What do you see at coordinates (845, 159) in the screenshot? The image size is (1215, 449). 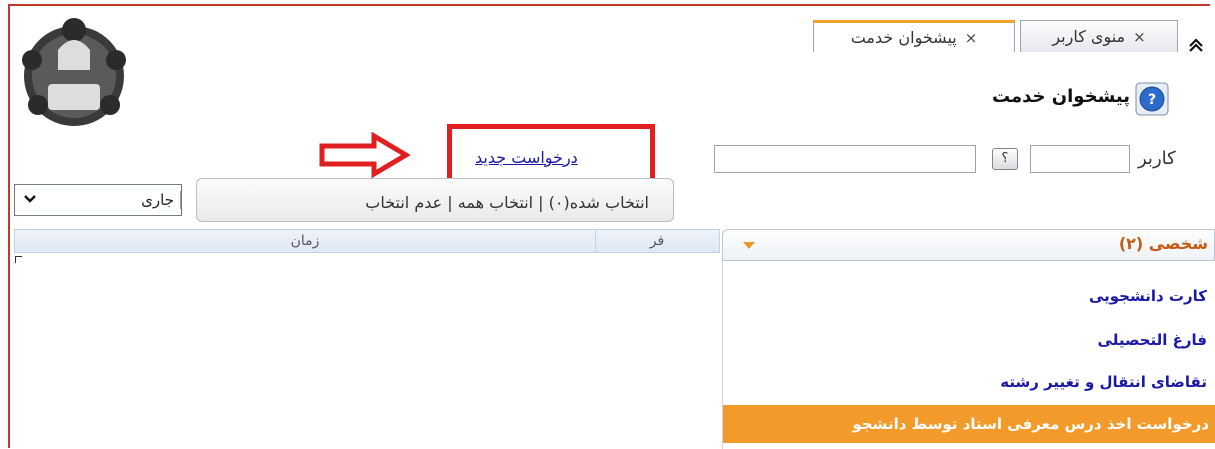 I see `user-name-input` at bounding box center [845, 159].